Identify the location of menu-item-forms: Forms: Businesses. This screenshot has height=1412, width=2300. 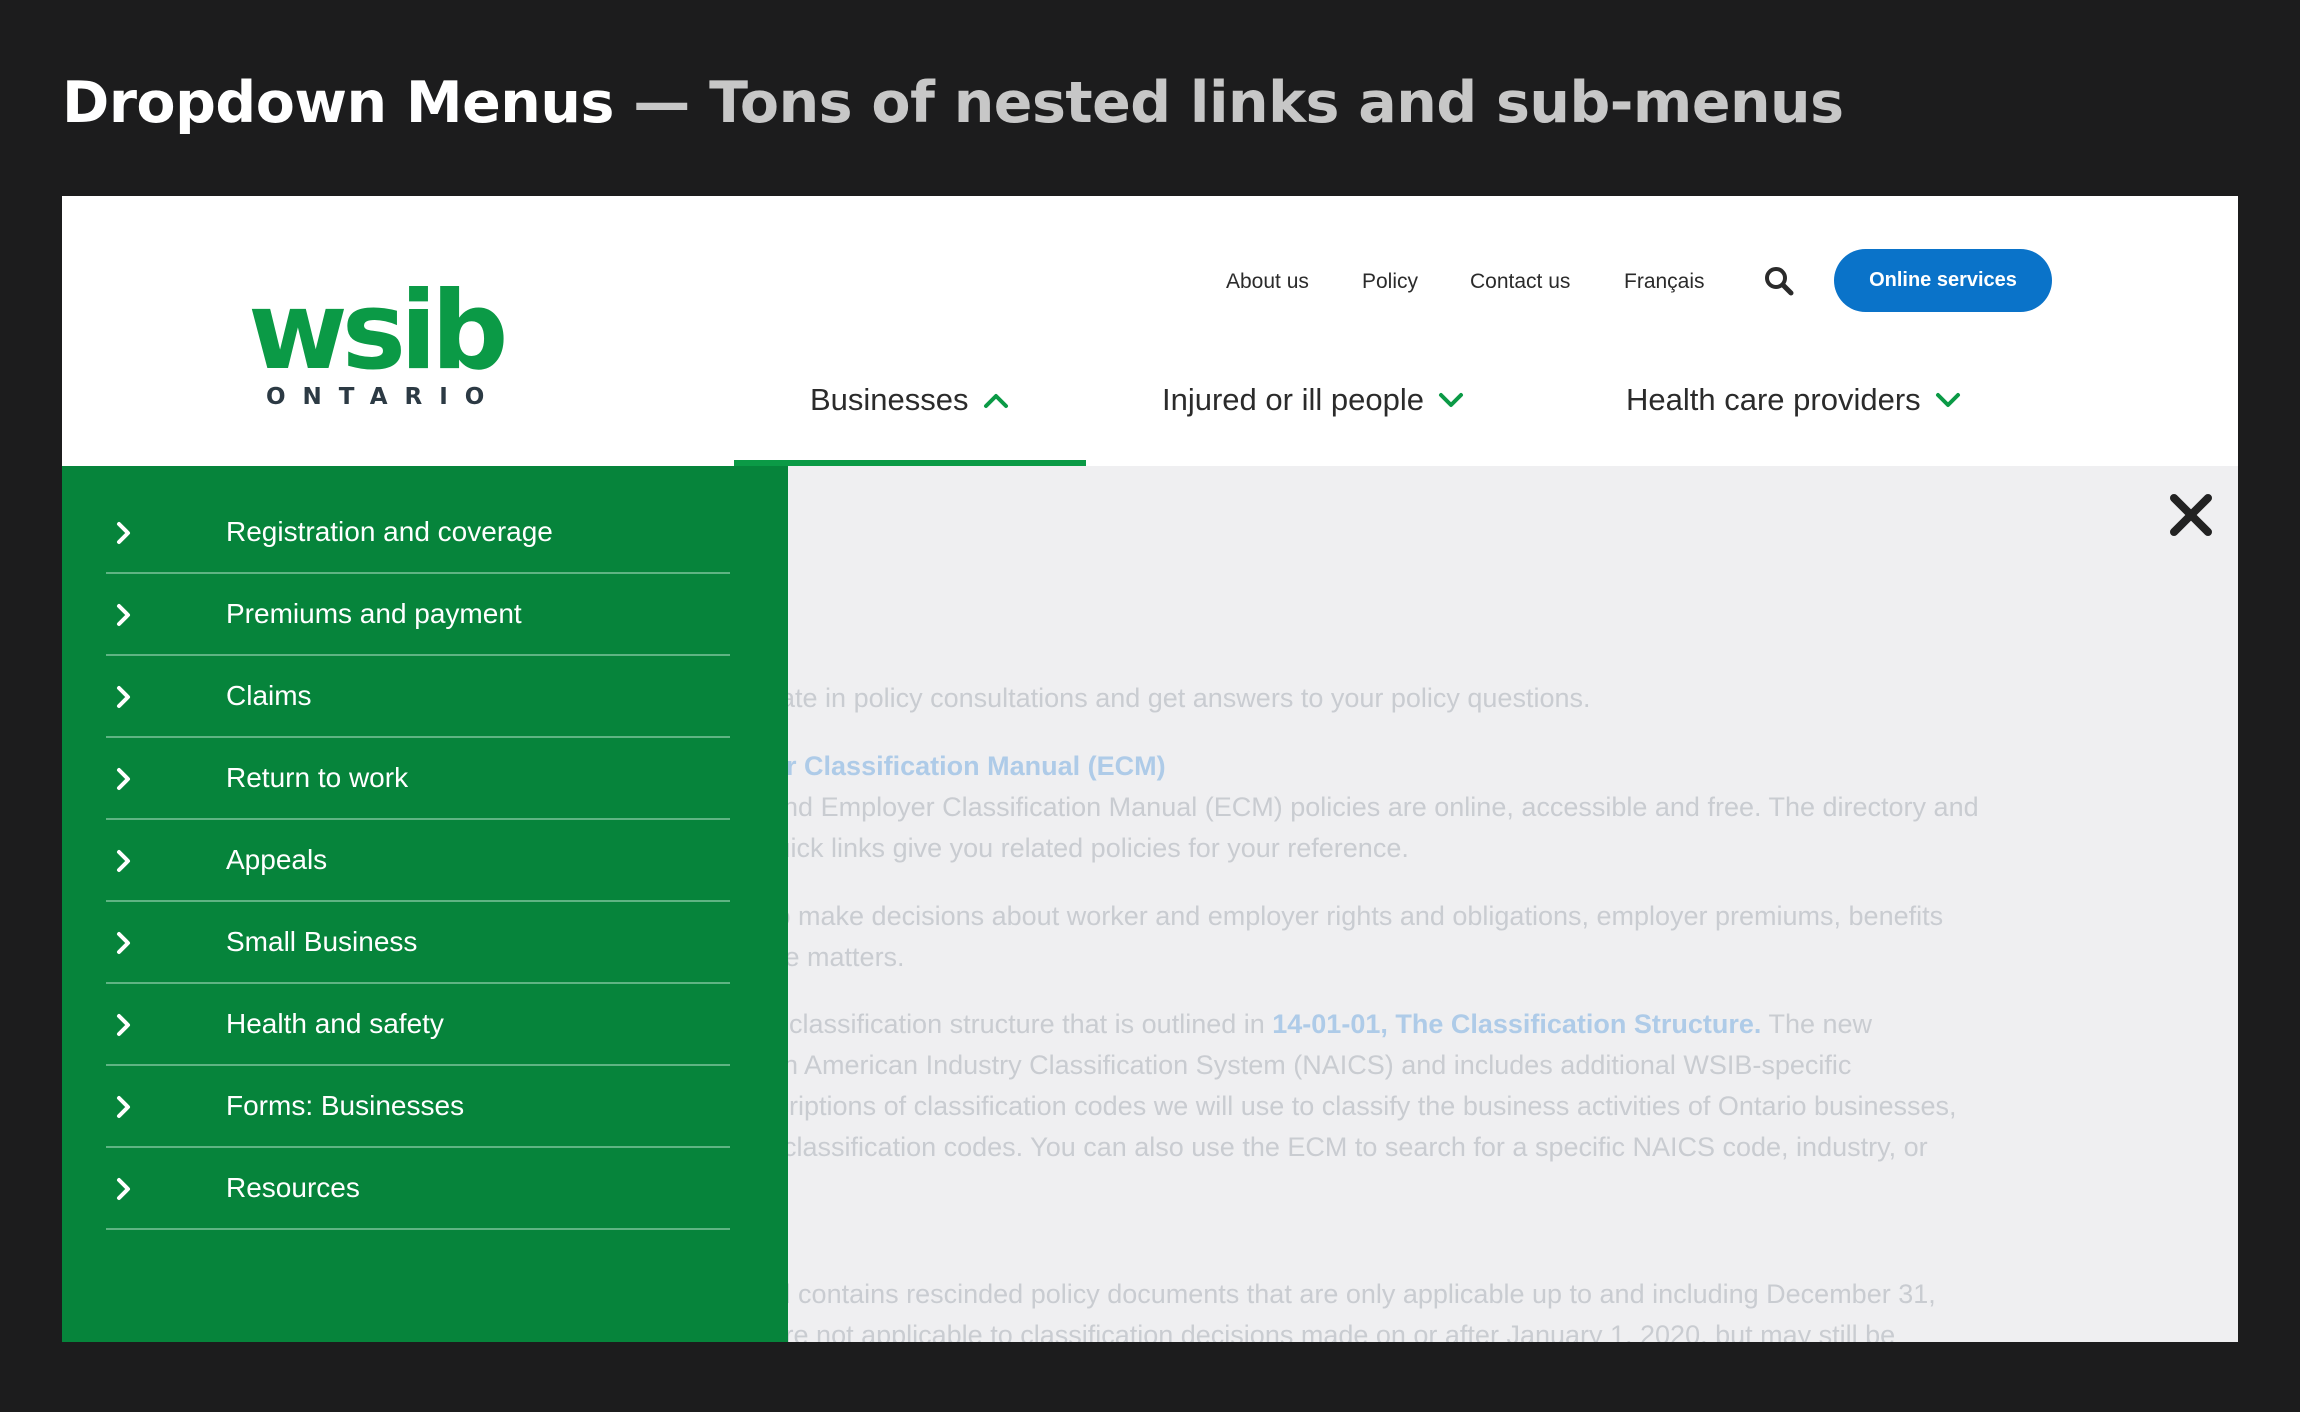
(418, 1107).